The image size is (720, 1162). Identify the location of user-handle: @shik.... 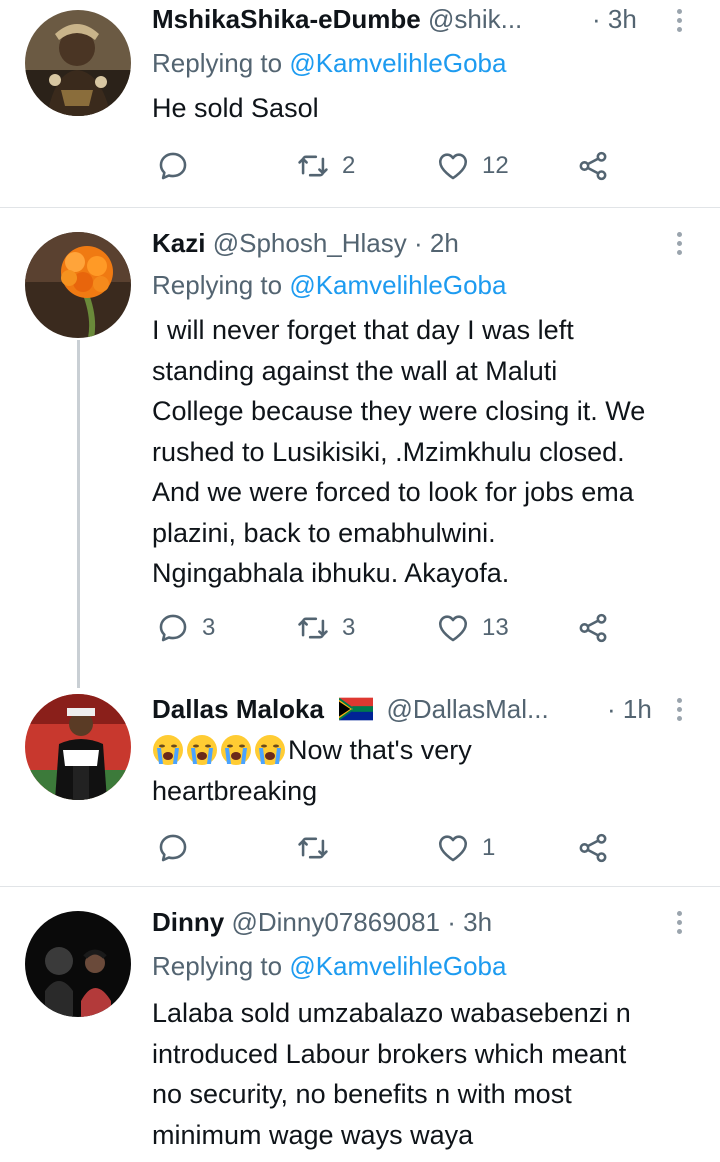
(475, 19).